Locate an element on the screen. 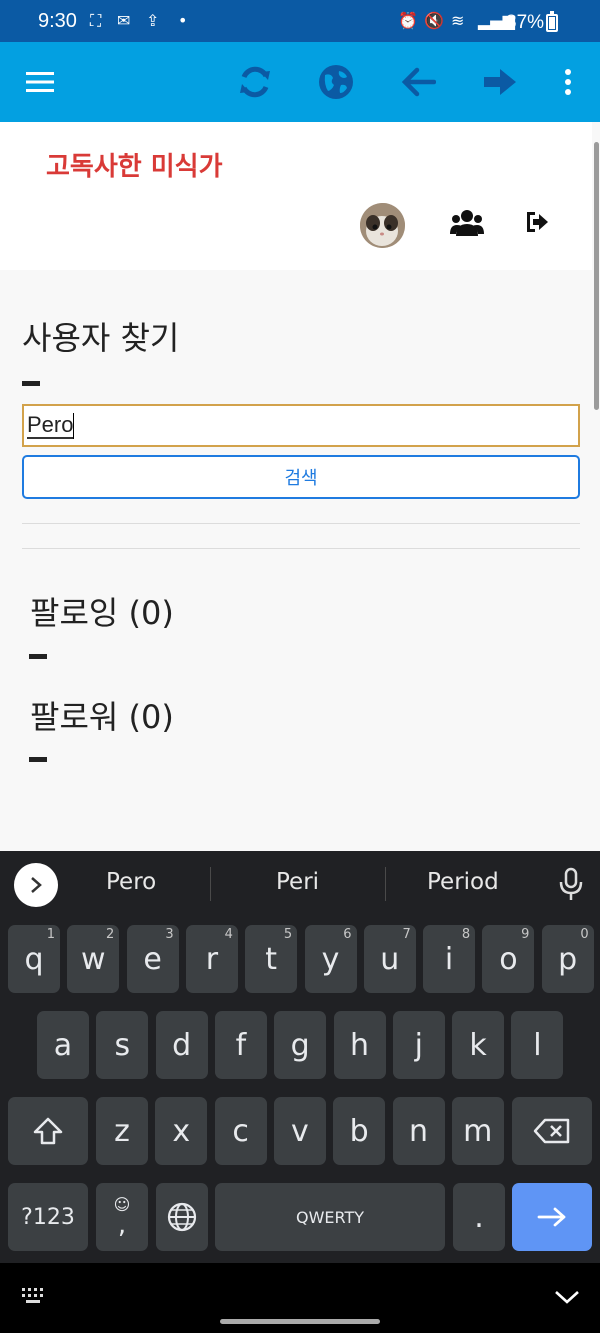 This screenshot has height=1333, width=600. key-r: r4 is located at coordinates (211, 959).